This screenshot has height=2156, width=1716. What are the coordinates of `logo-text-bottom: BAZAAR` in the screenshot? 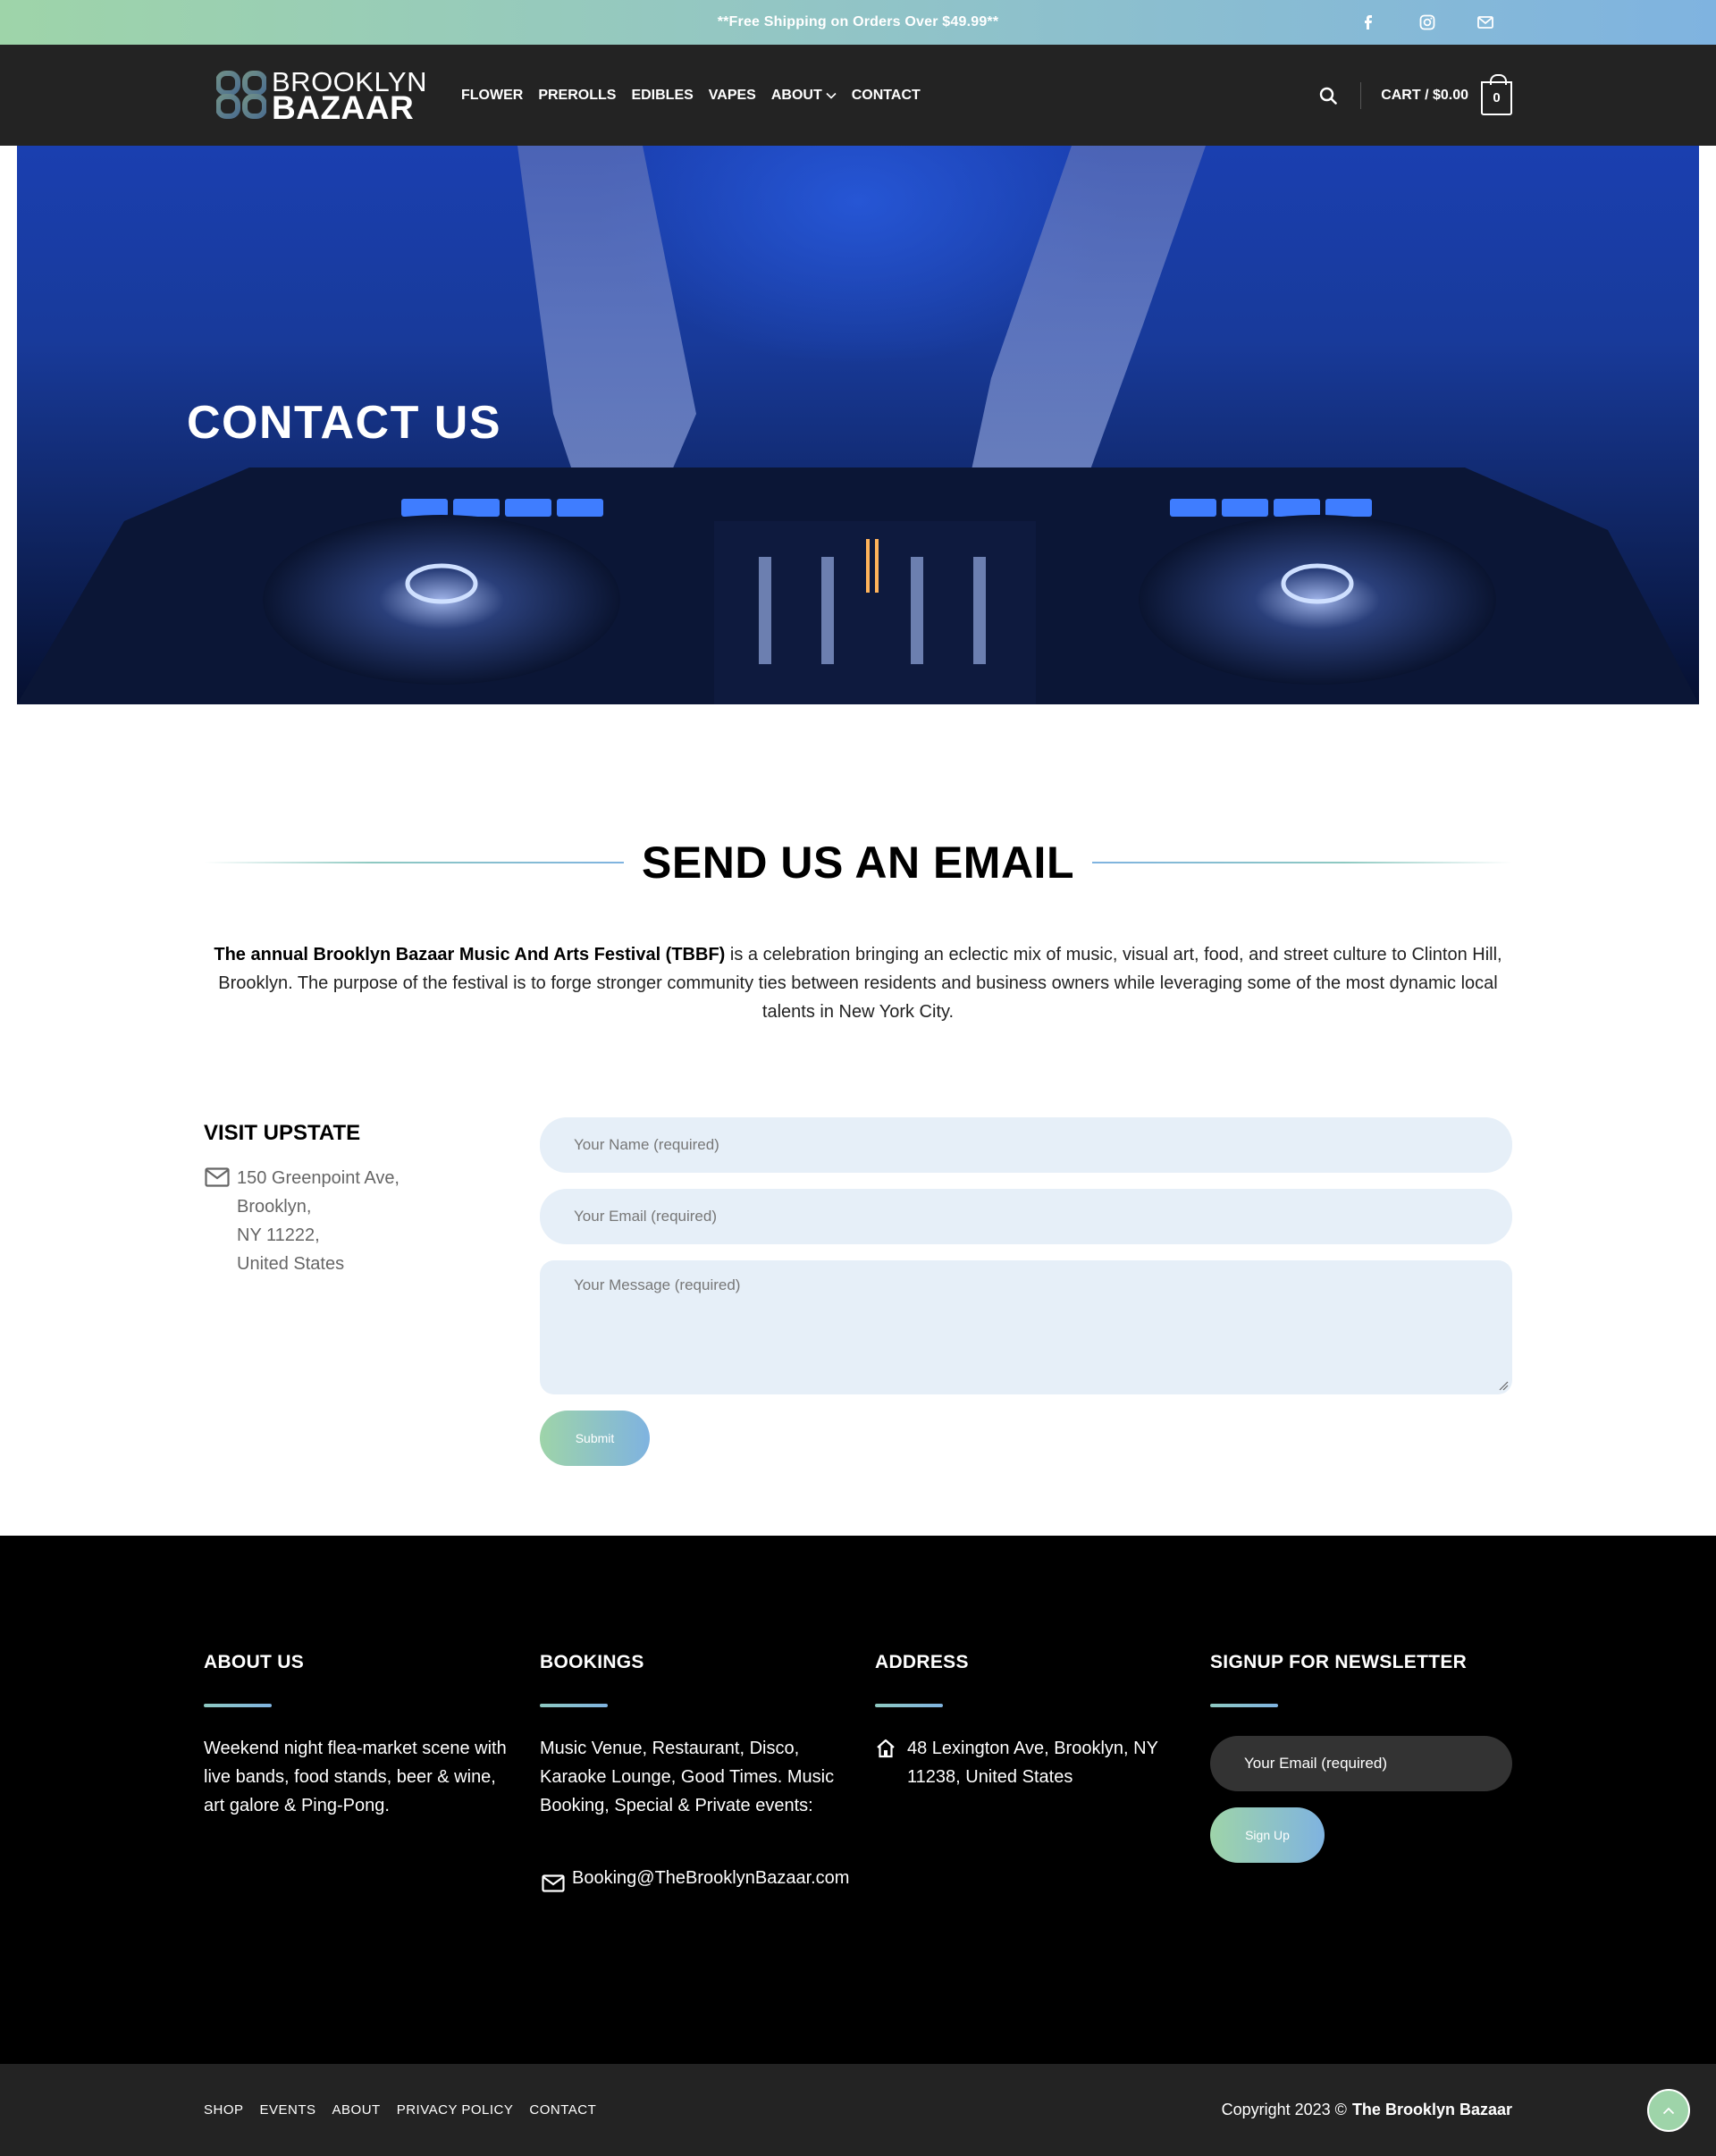 It's located at (344, 108).